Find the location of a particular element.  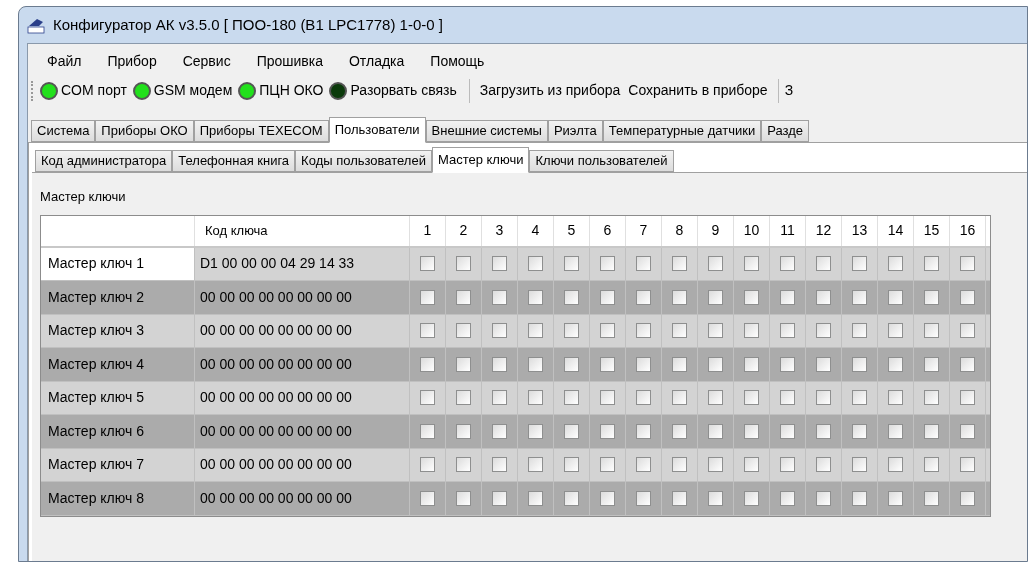

row-header-cell: Мастер ключ 6 is located at coordinates (118, 431).